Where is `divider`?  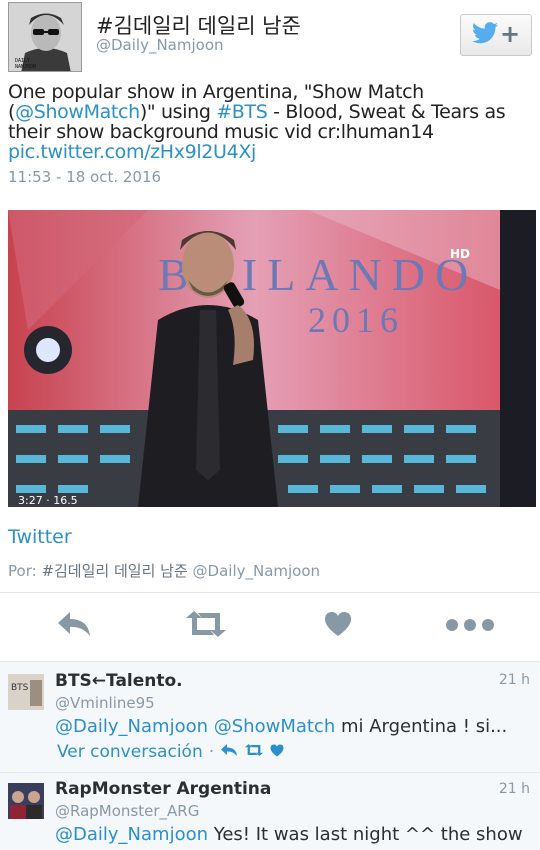 divider is located at coordinates (270, 592).